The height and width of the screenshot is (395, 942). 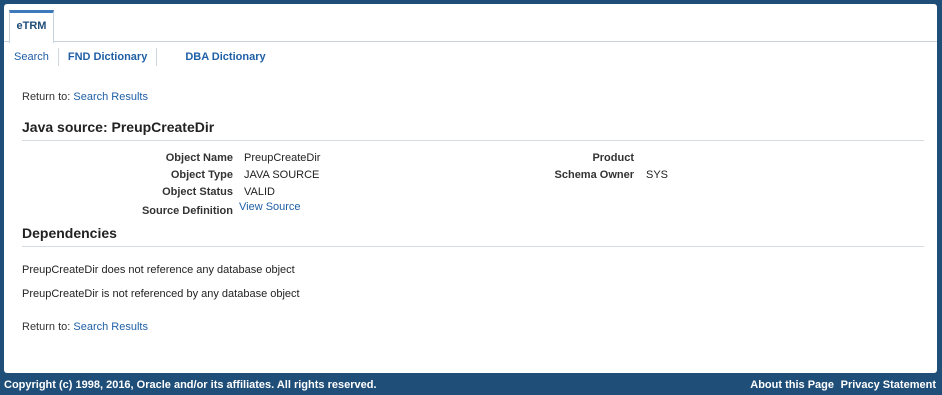 What do you see at coordinates (270, 207) in the screenshot?
I see `view-source-link: View Source` at bounding box center [270, 207].